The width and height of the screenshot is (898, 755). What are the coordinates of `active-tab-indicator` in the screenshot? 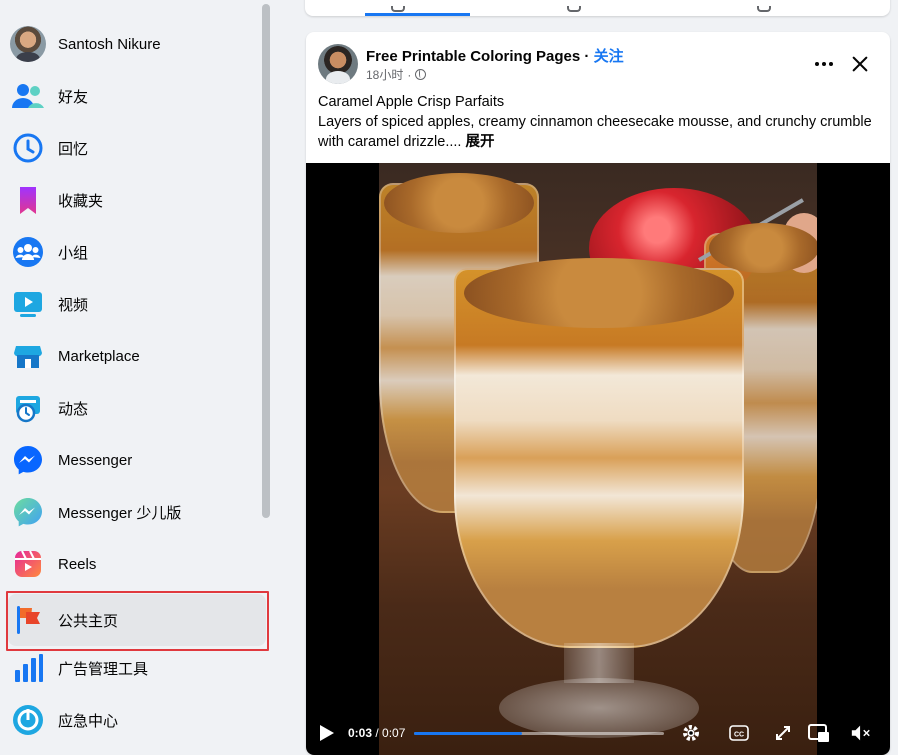 It's located at (417, 14).